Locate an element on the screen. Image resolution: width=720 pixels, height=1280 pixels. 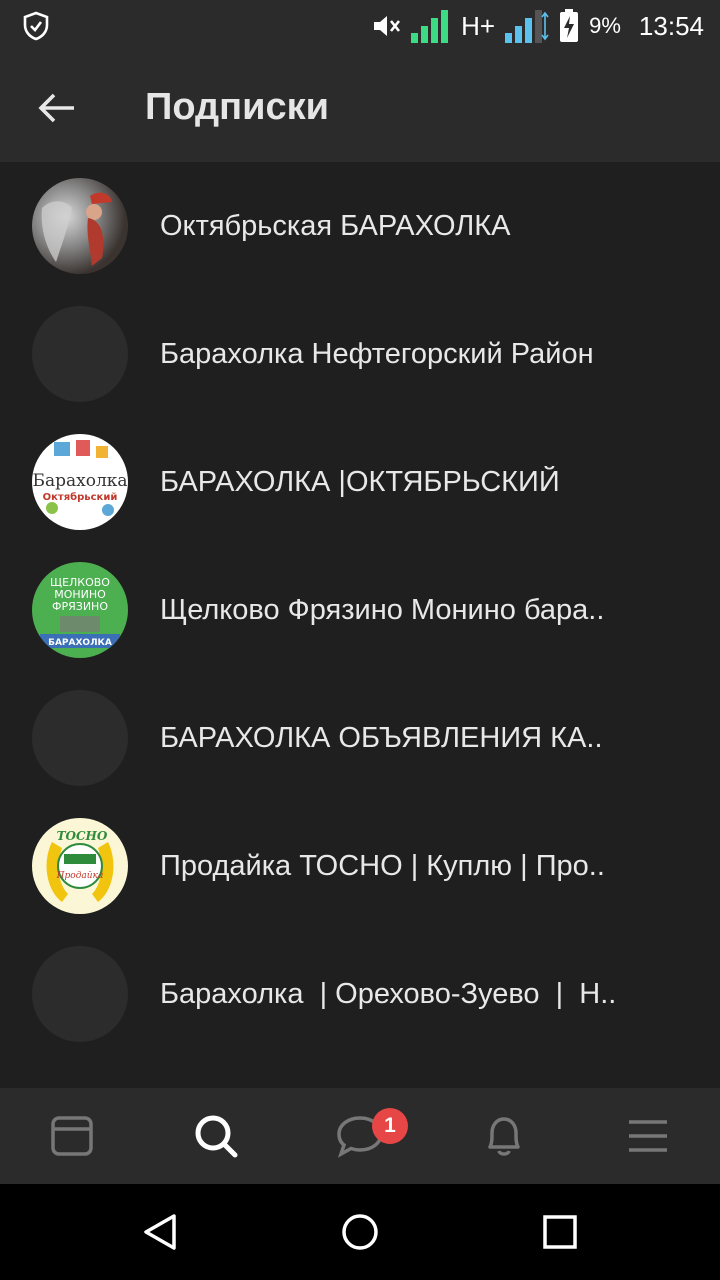
status-icons: H+ 9% 13:54 is located at coordinates (537, 26).